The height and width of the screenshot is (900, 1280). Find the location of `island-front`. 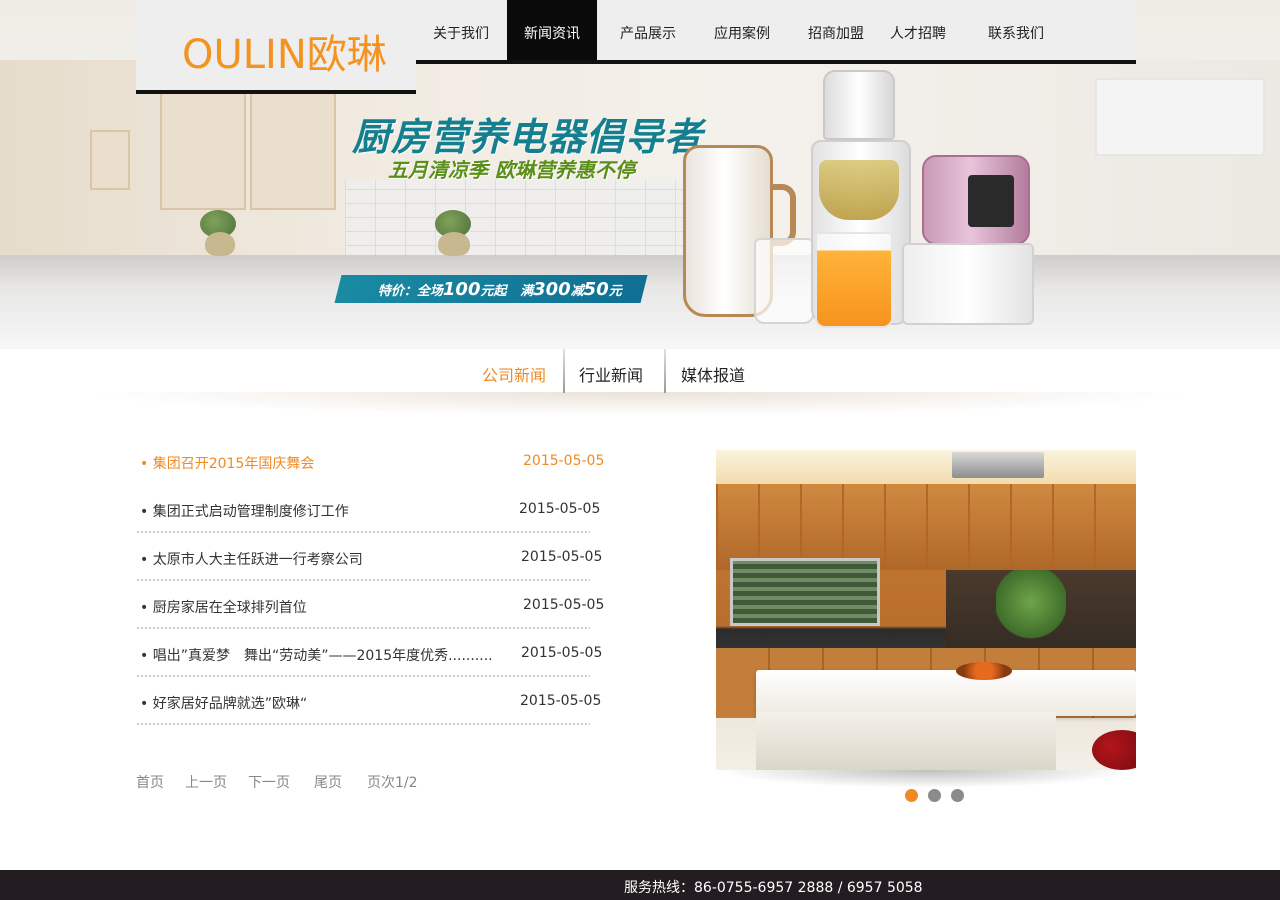

island-front is located at coordinates (906, 741).